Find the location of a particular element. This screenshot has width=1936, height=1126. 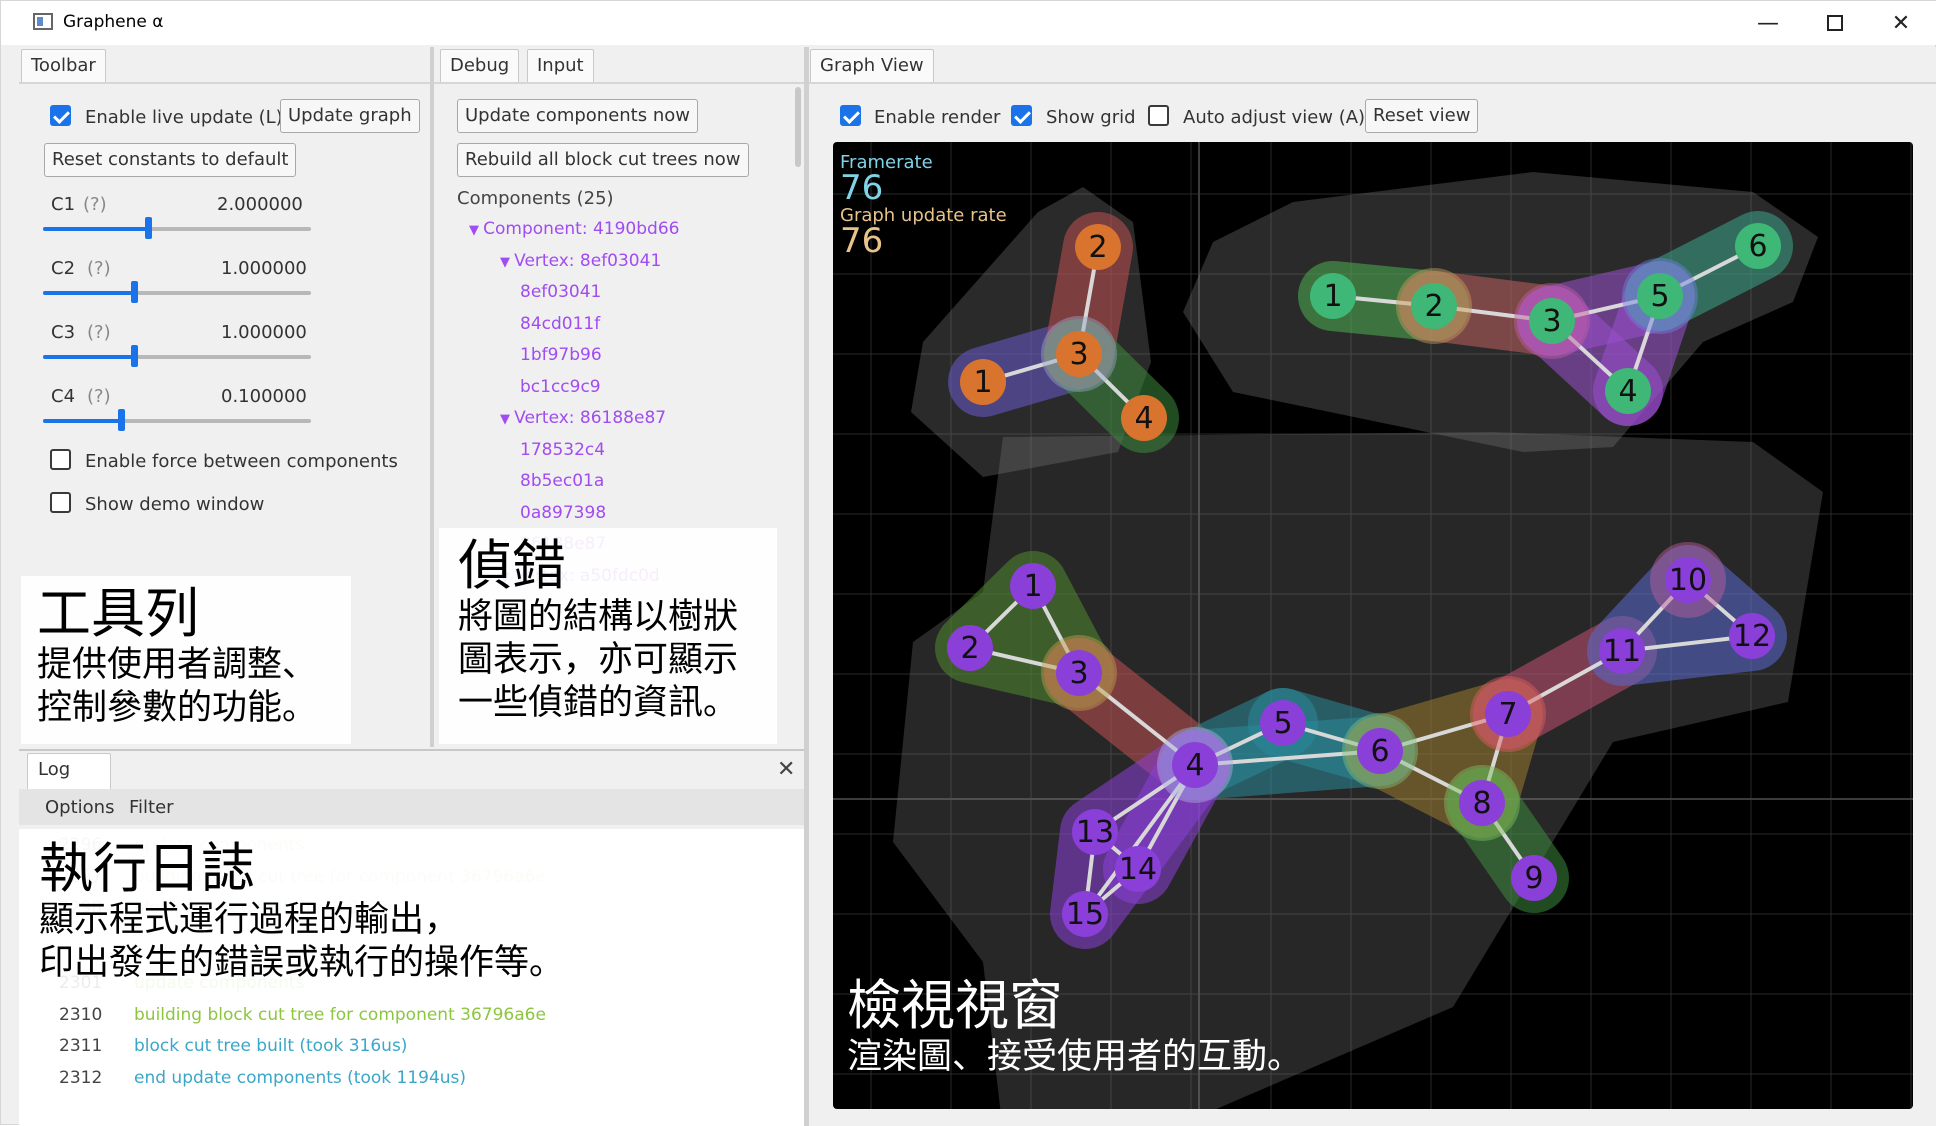

menu-options: Options is located at coordinates (79, 807).